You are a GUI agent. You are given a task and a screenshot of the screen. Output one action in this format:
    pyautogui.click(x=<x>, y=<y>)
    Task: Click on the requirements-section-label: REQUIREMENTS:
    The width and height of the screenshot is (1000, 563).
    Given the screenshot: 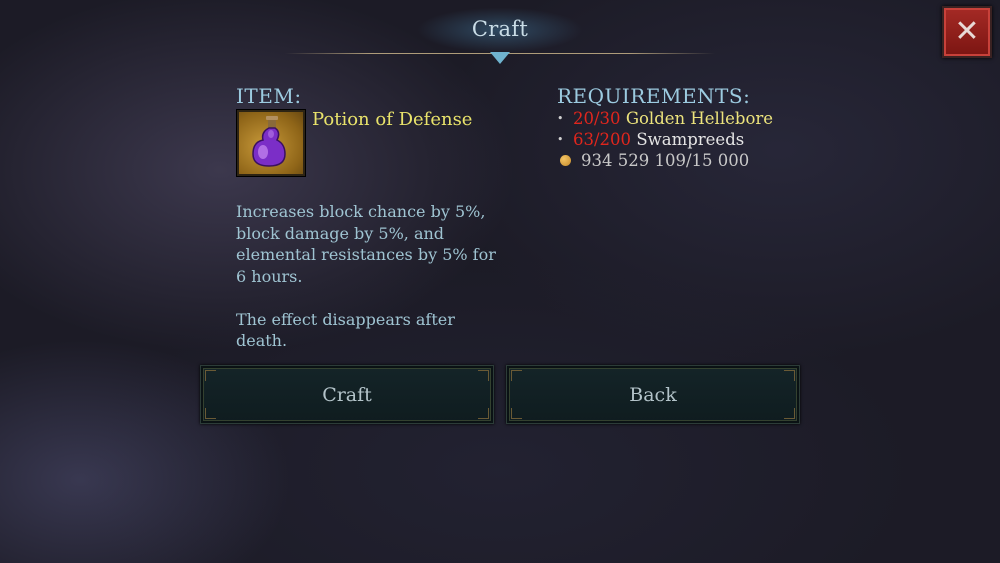 What is the action you would take?
    pyautogui.click(x=654, y=96)
    